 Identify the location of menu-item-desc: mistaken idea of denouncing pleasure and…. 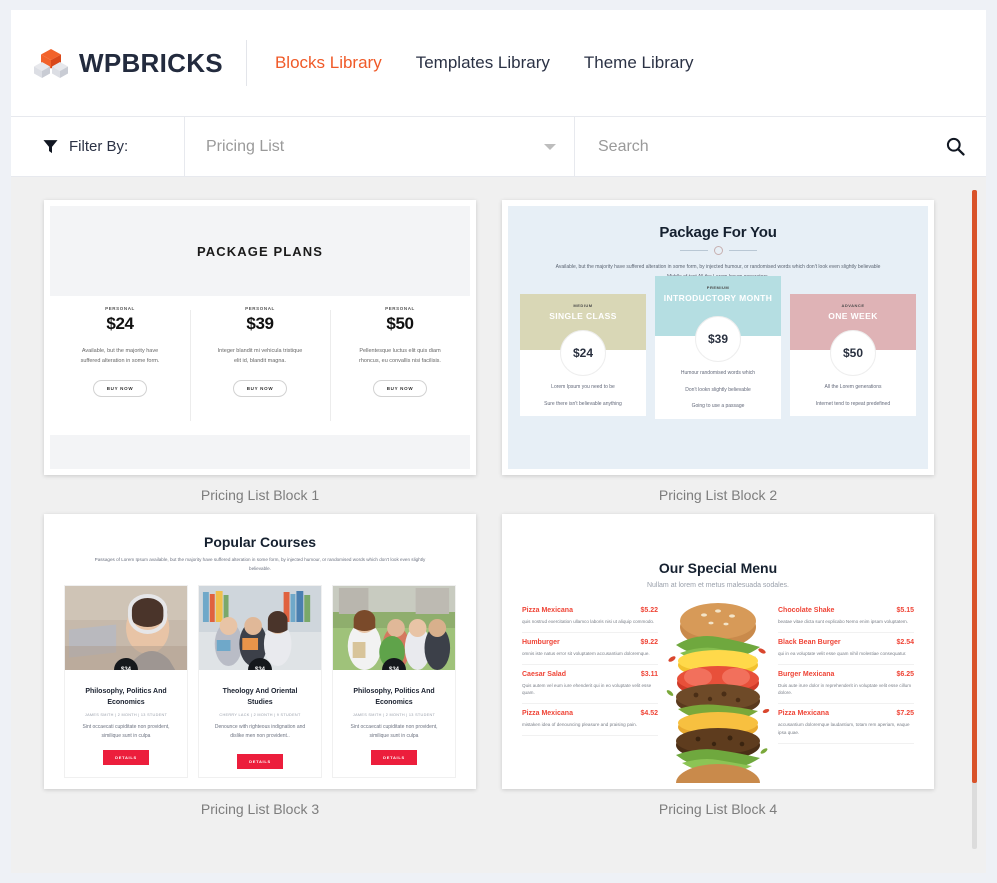
(579, 725).